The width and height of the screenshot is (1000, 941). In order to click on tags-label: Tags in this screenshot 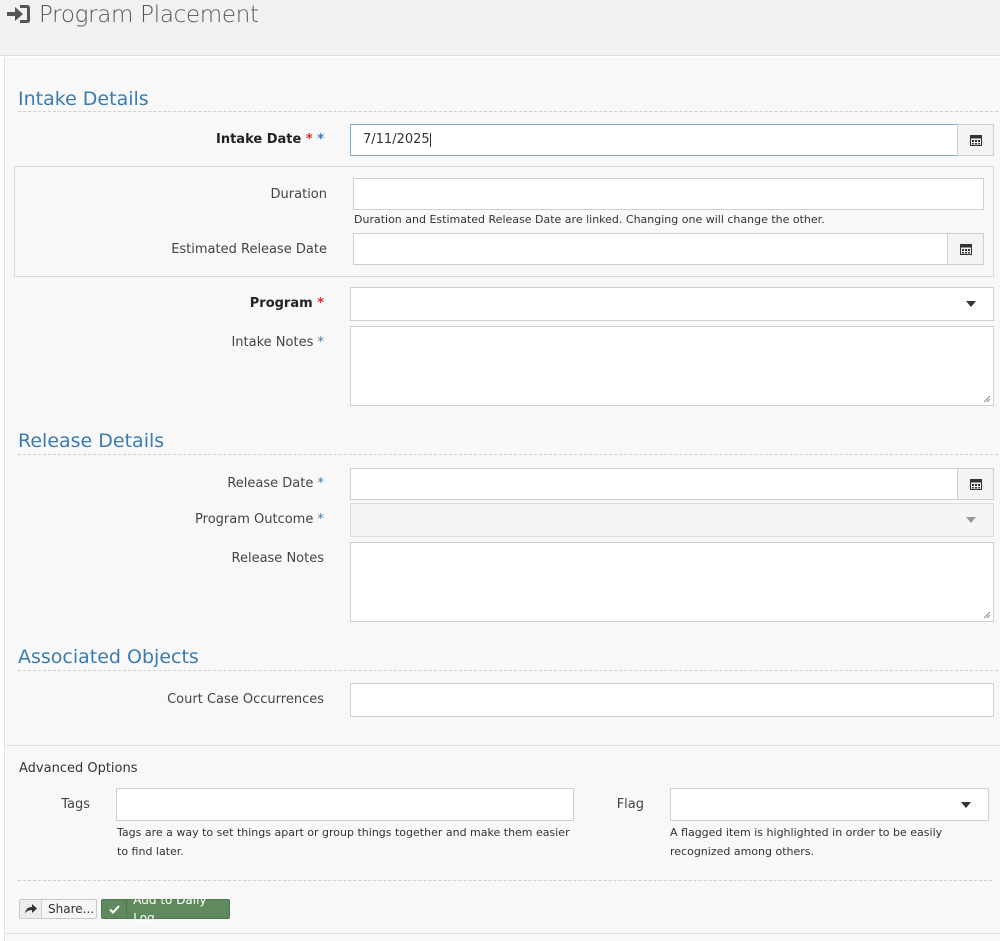, I will do `click(75, 804)`.